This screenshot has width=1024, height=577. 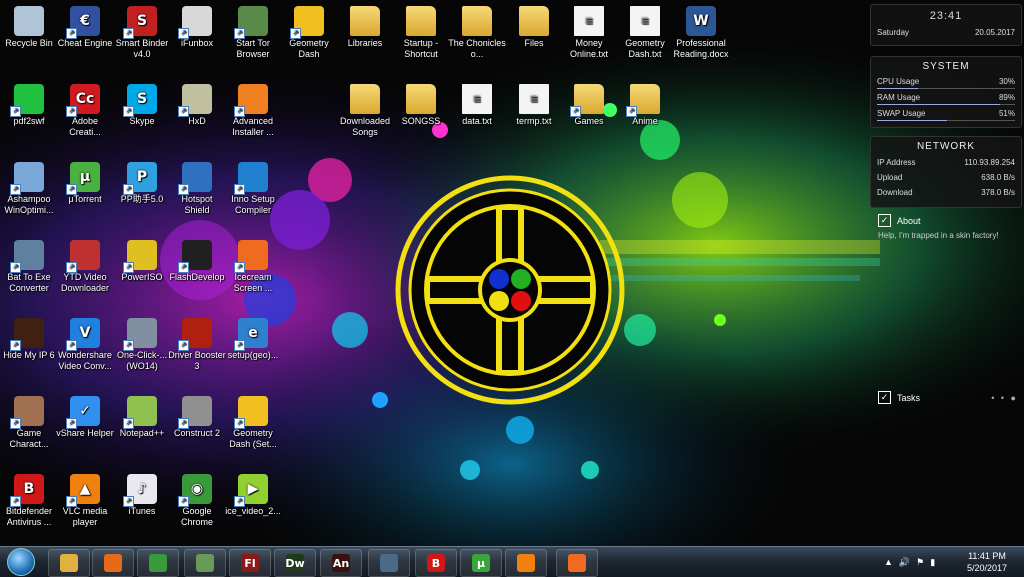 I want to click on start-button, so click(x=21, y=562).